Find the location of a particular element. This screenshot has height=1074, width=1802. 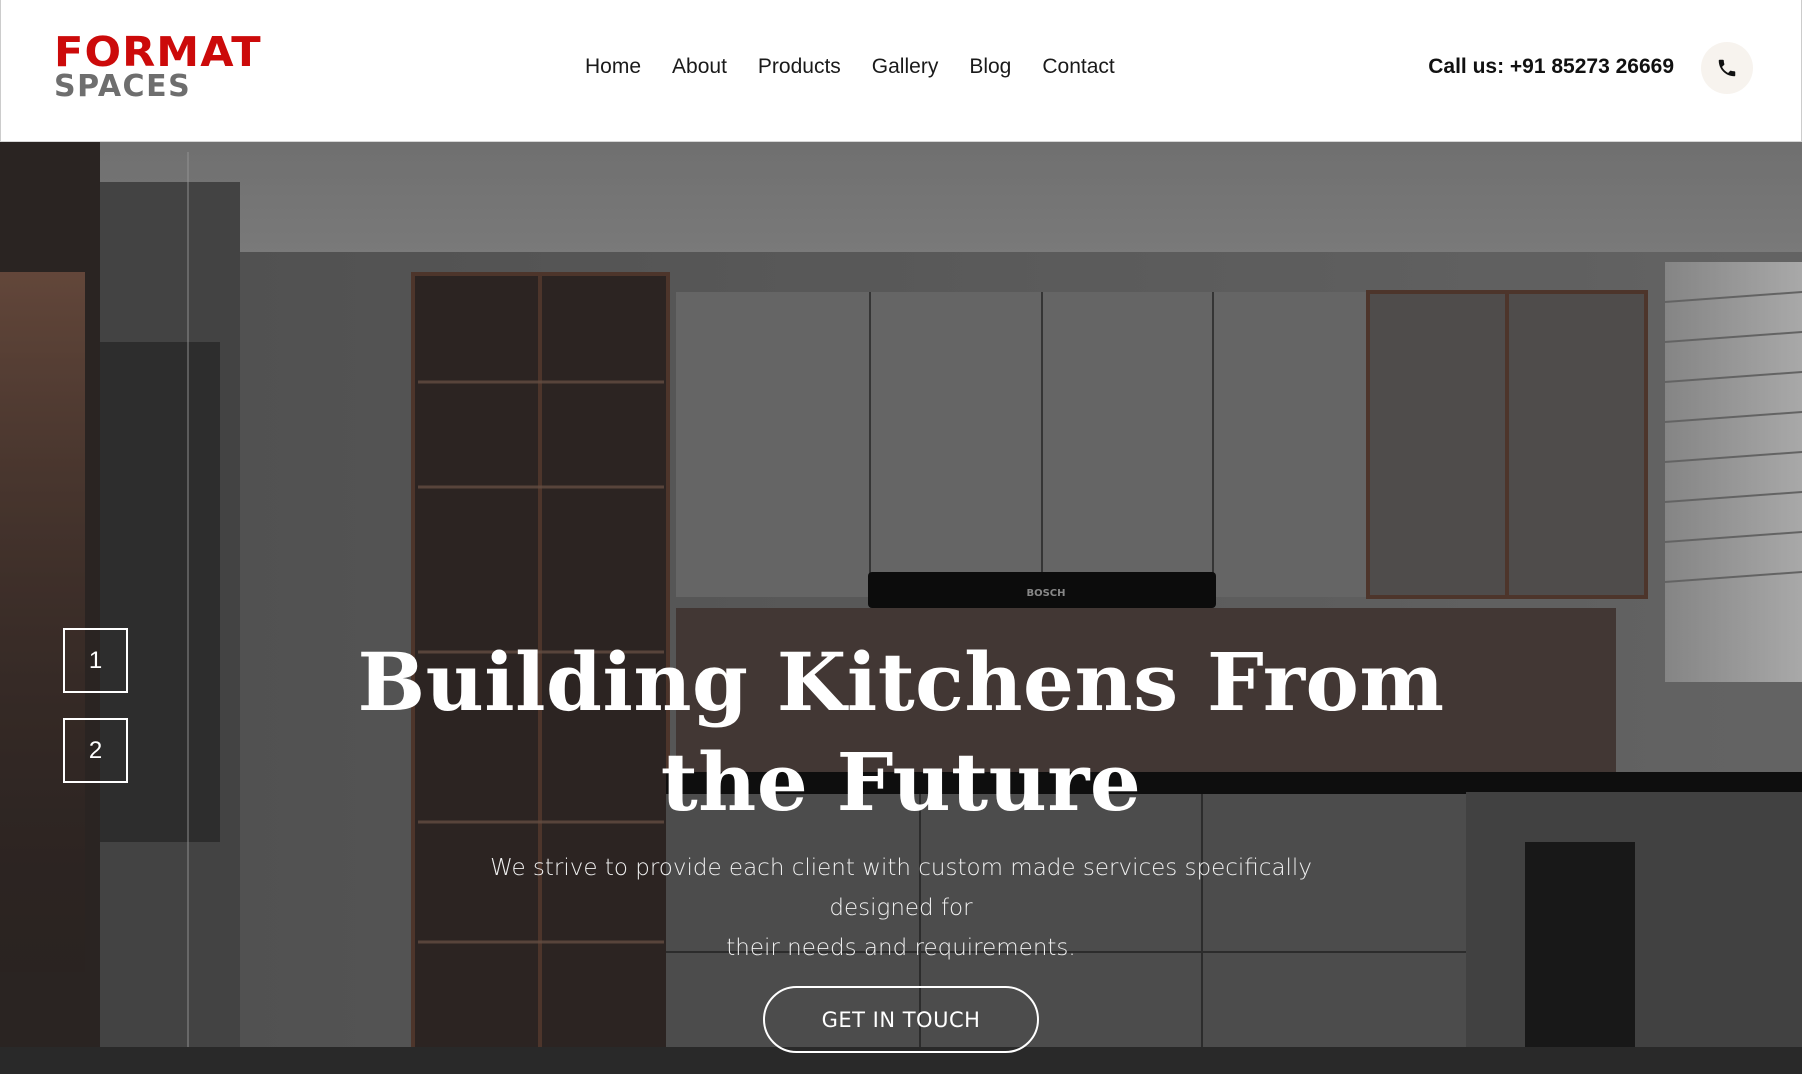

main-navigation: Home About Products Gallery Blog Contact is located at coordinates (865, 67).